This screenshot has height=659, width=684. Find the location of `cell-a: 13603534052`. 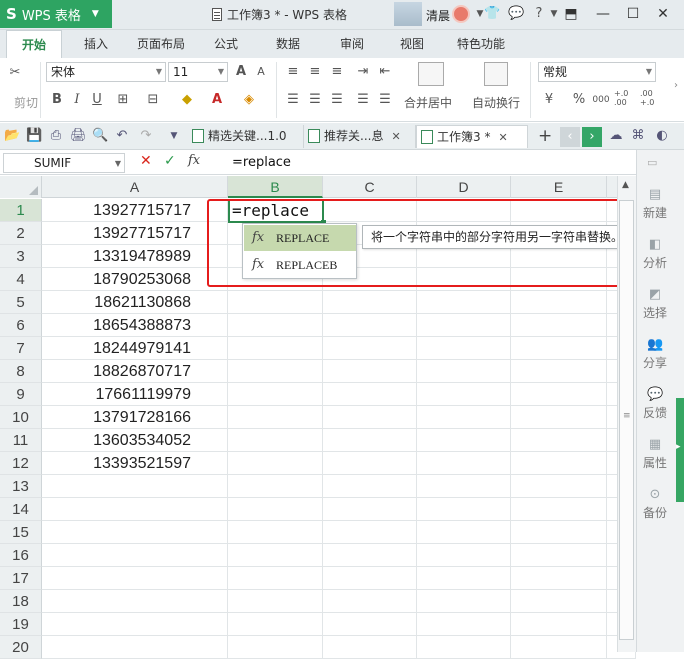

cell-a: 13603534052 is located at coordinates (135, 440).